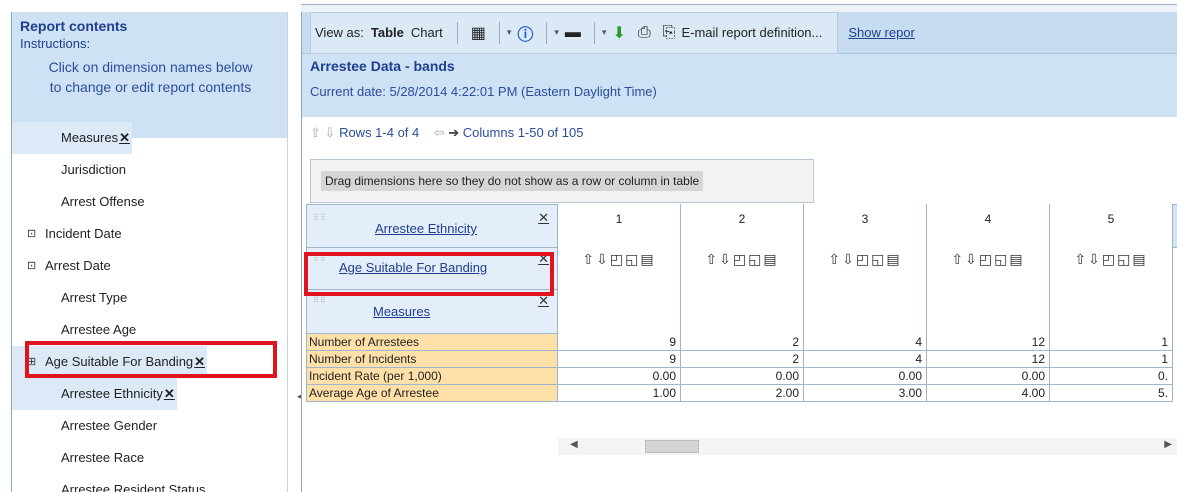 This screenshot has height=492, width=1177. I want to click on table-cell: 5., so click(1111, 393).